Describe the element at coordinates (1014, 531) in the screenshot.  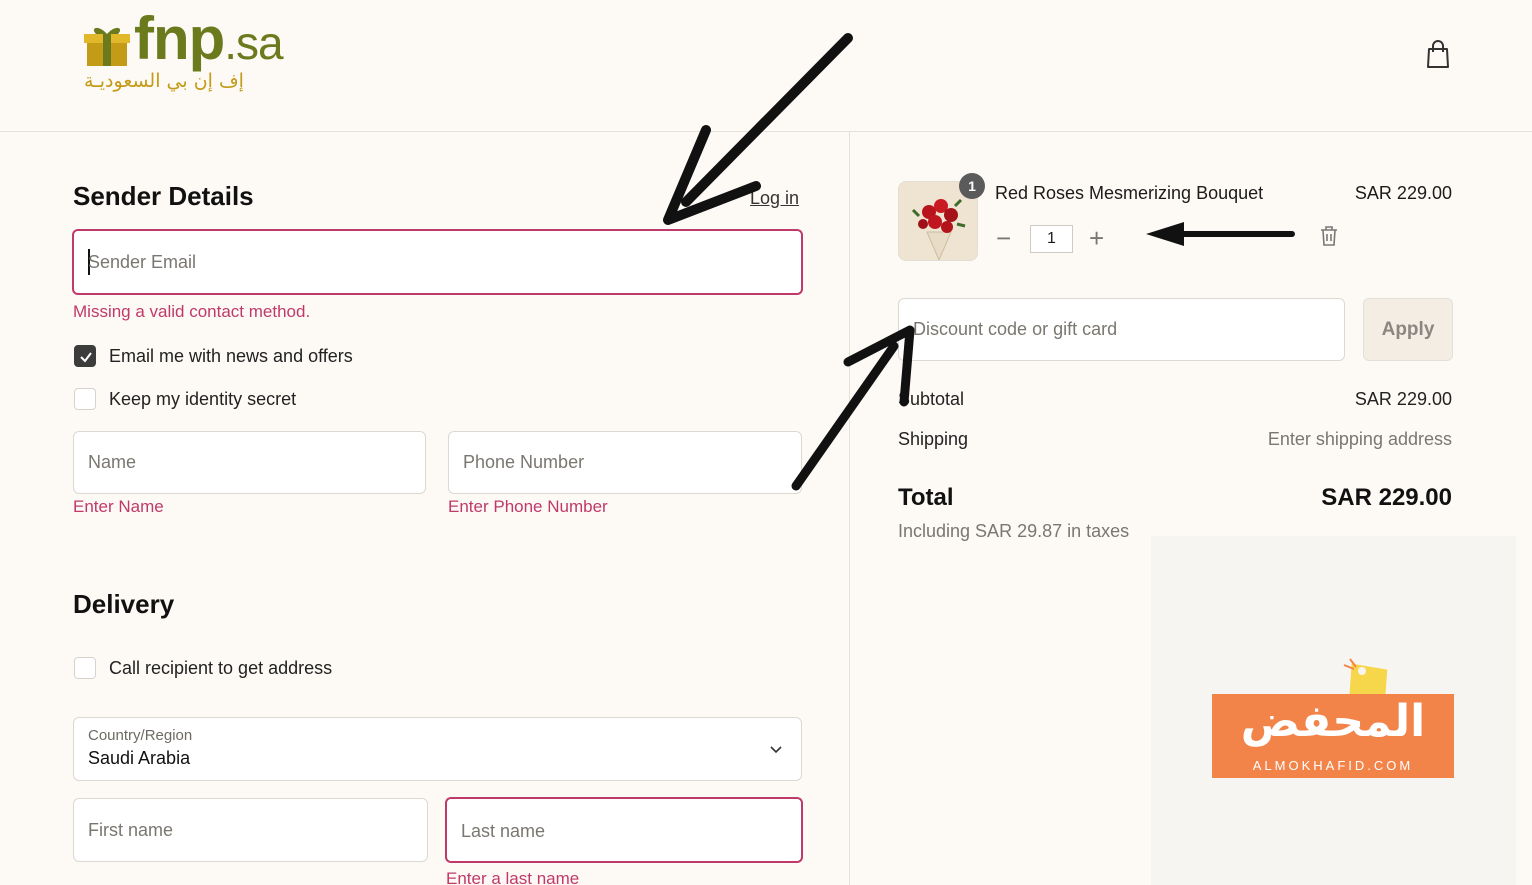
I see `tax-note: Including SAR 29.87 in taxes` at that location.